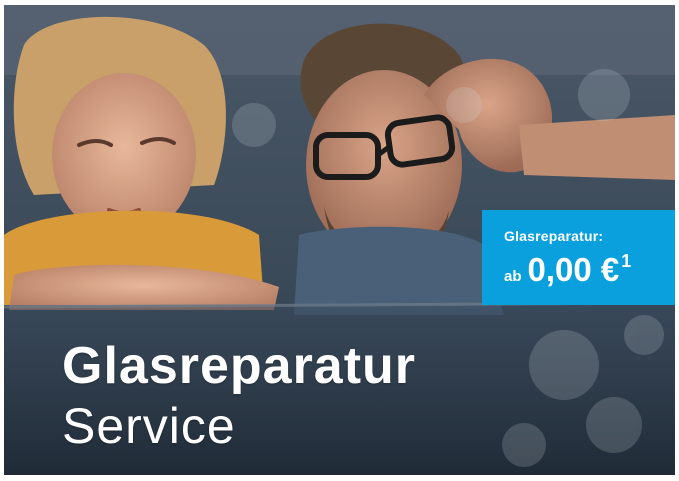 Image resolution: width=679 pixels, height=481 pixels. Describe the element at coordinates (149, 426) in the screenshot. I see `banner-subline: Service` at that location.